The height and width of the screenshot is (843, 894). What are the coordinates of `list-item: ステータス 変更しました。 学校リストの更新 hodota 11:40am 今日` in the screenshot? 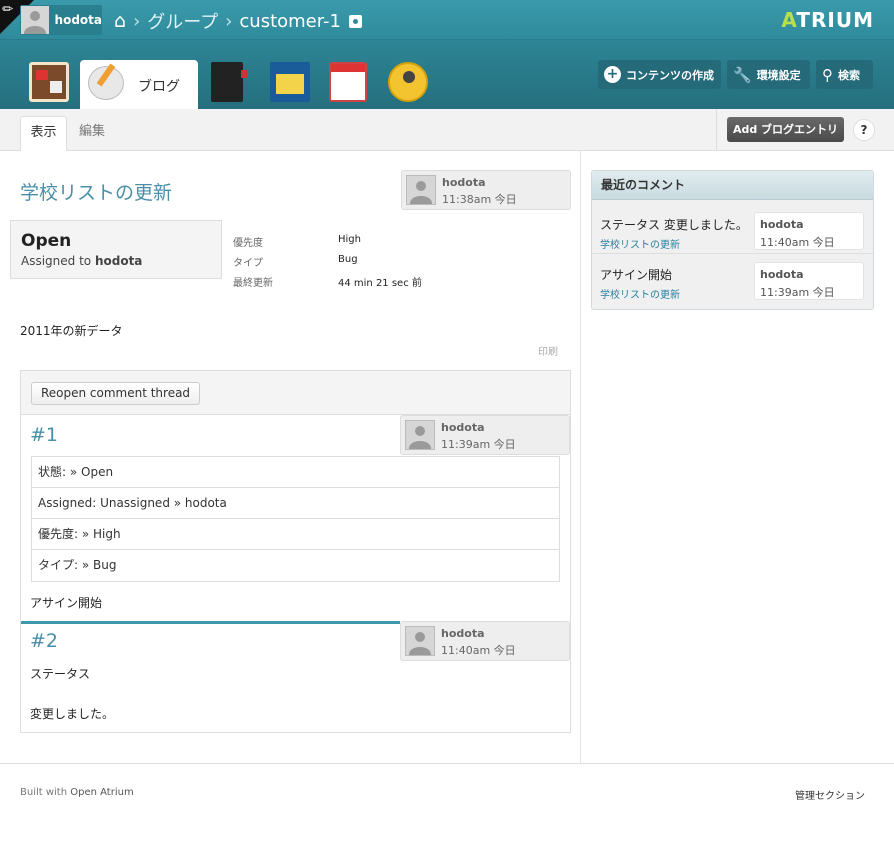 It's located at (732, 229).